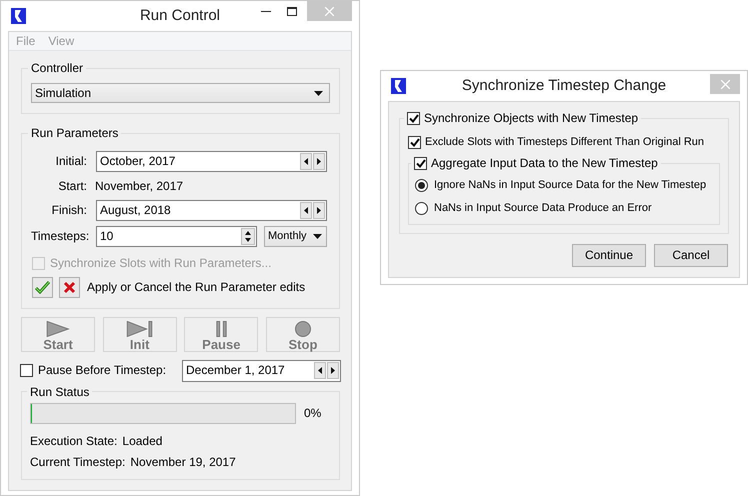 This screenshot has height=496, width=748. What do you see at coordinates (221, 328) in the screenshot?
I see `pause-icon` at bounding box center [221, 328].